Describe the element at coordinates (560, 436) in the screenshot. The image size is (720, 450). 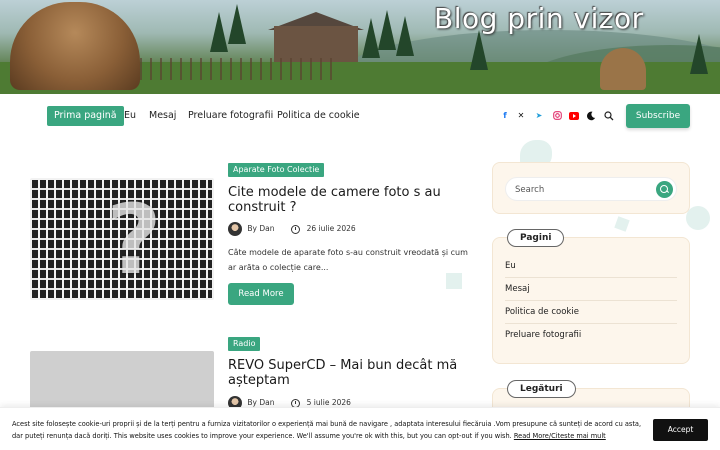
I see `cookie-read-more-link: Read More/Citeste mai mult` at that location.